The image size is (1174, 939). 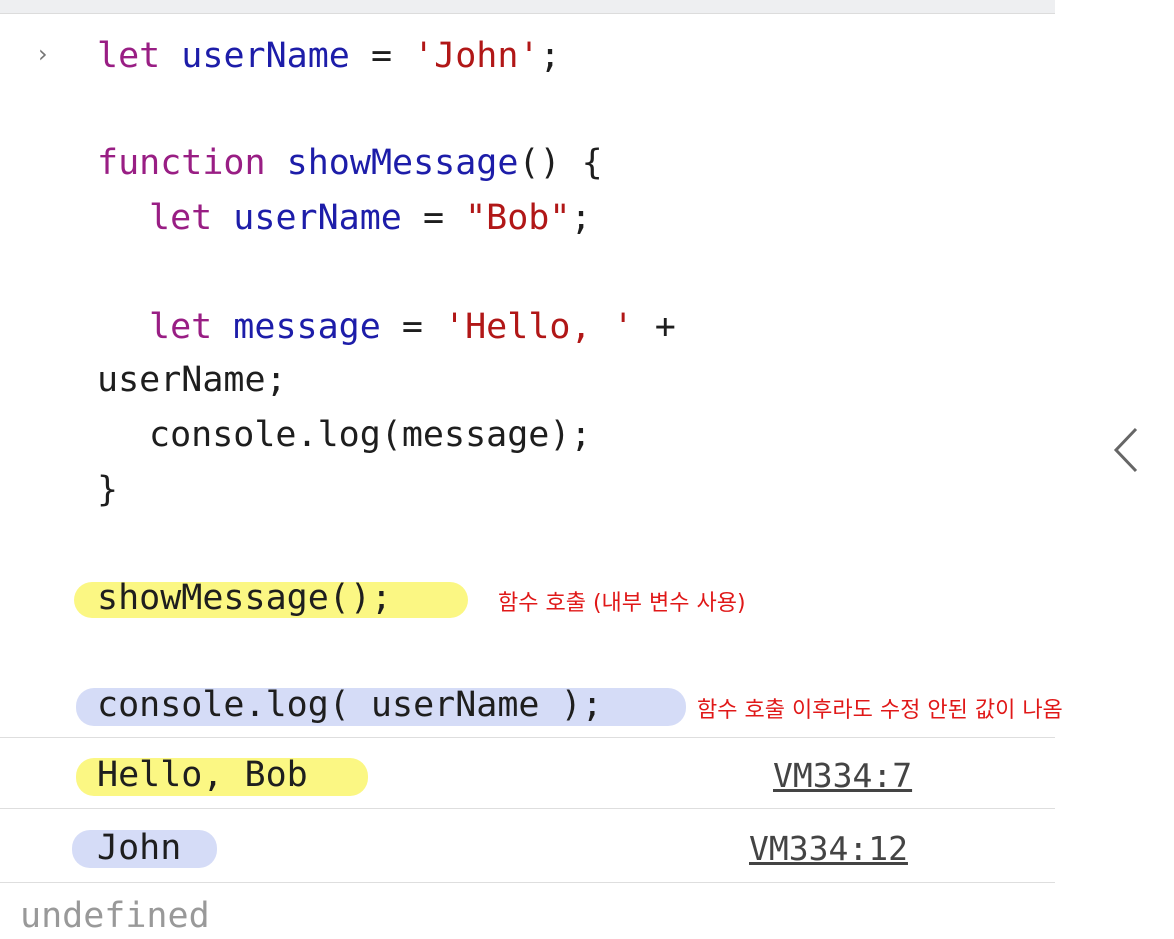 What do you see at coordinates (43, 54) in the screenshot?
I see `prompt-chevron-icon: ›` at bounding box center [43, 54].